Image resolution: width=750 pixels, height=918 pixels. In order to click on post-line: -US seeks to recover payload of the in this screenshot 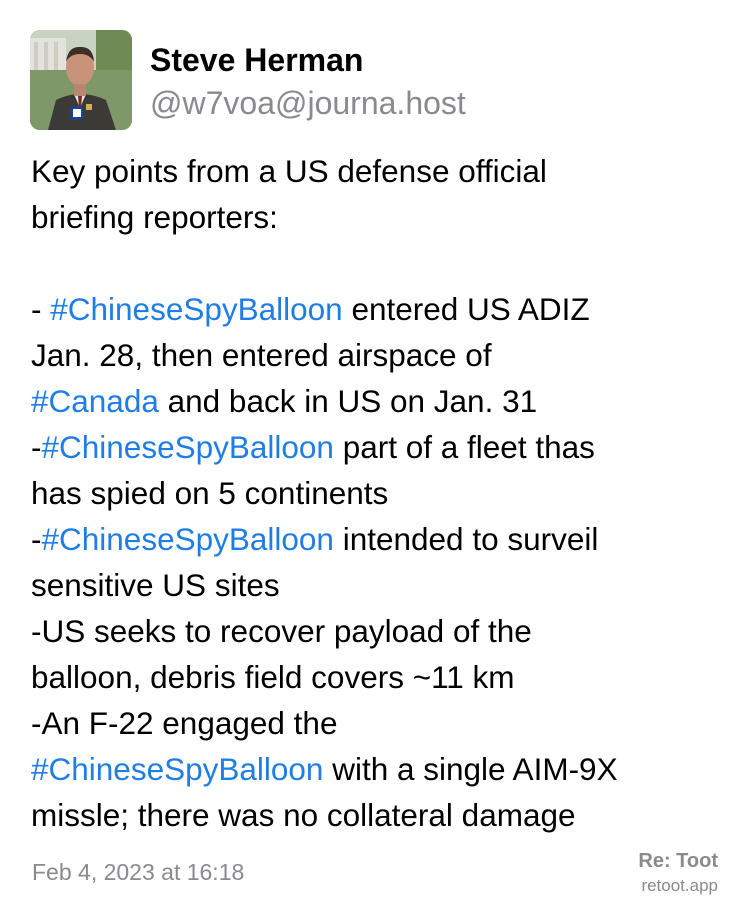, I will do `click(381, 631)`.